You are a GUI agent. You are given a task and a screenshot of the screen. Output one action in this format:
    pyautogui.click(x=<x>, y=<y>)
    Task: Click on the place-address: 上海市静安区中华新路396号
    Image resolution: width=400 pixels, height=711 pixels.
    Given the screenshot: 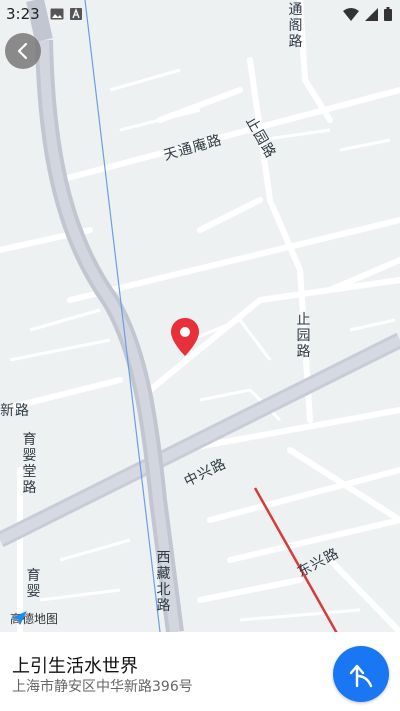 What is the action you would take?
    pyautogui.click(x=102, y=687)
    